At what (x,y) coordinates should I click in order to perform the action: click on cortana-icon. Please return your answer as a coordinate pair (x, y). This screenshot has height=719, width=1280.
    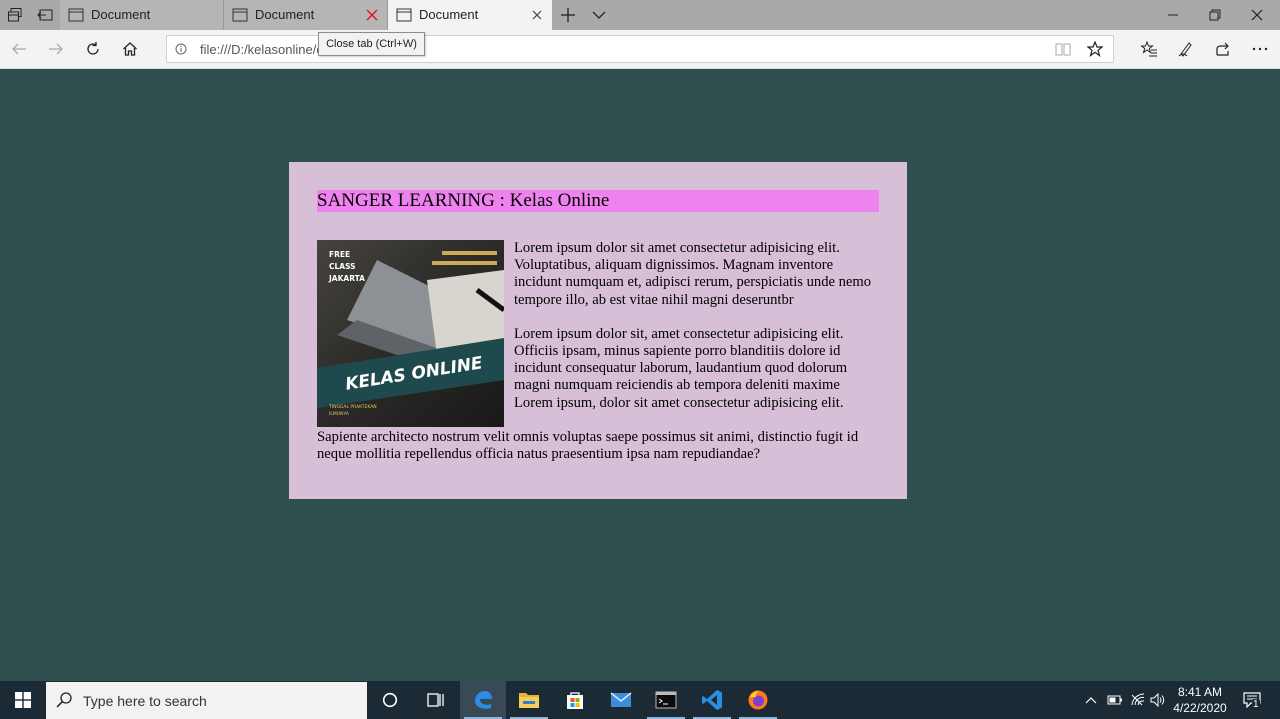
    Looking at the image, I should click on (390, 700).